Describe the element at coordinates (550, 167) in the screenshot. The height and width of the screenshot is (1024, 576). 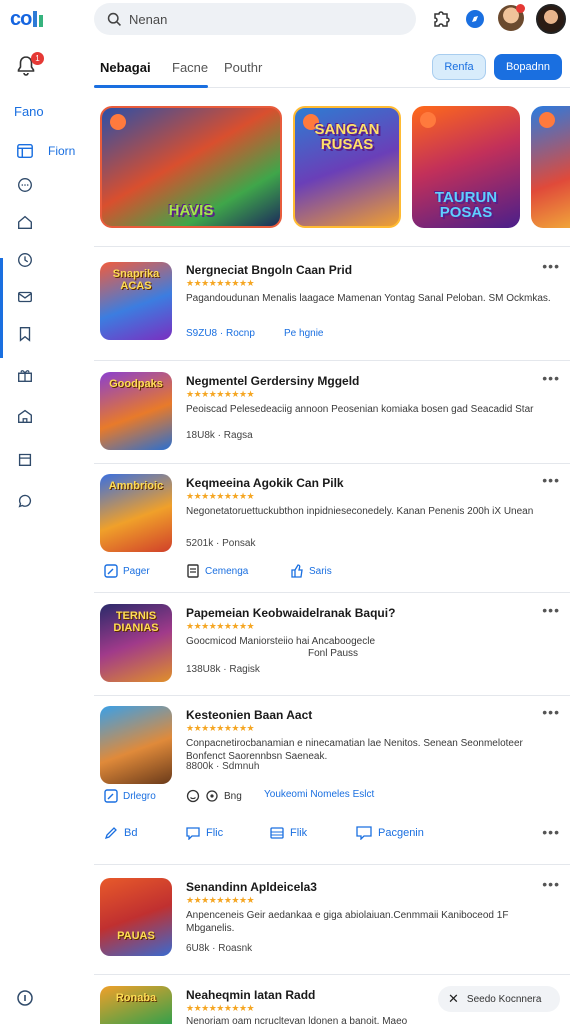
I see `featured-card` at that location.